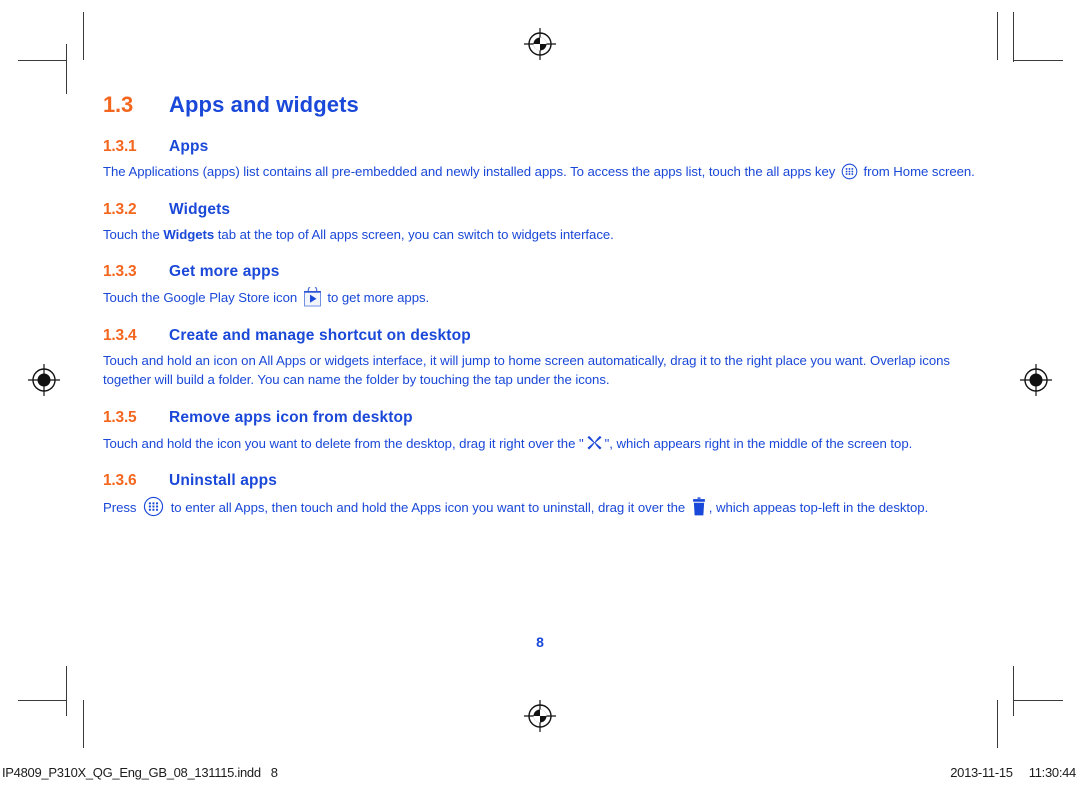  I want to click on section-title: Get more apps, so click(224, 271).